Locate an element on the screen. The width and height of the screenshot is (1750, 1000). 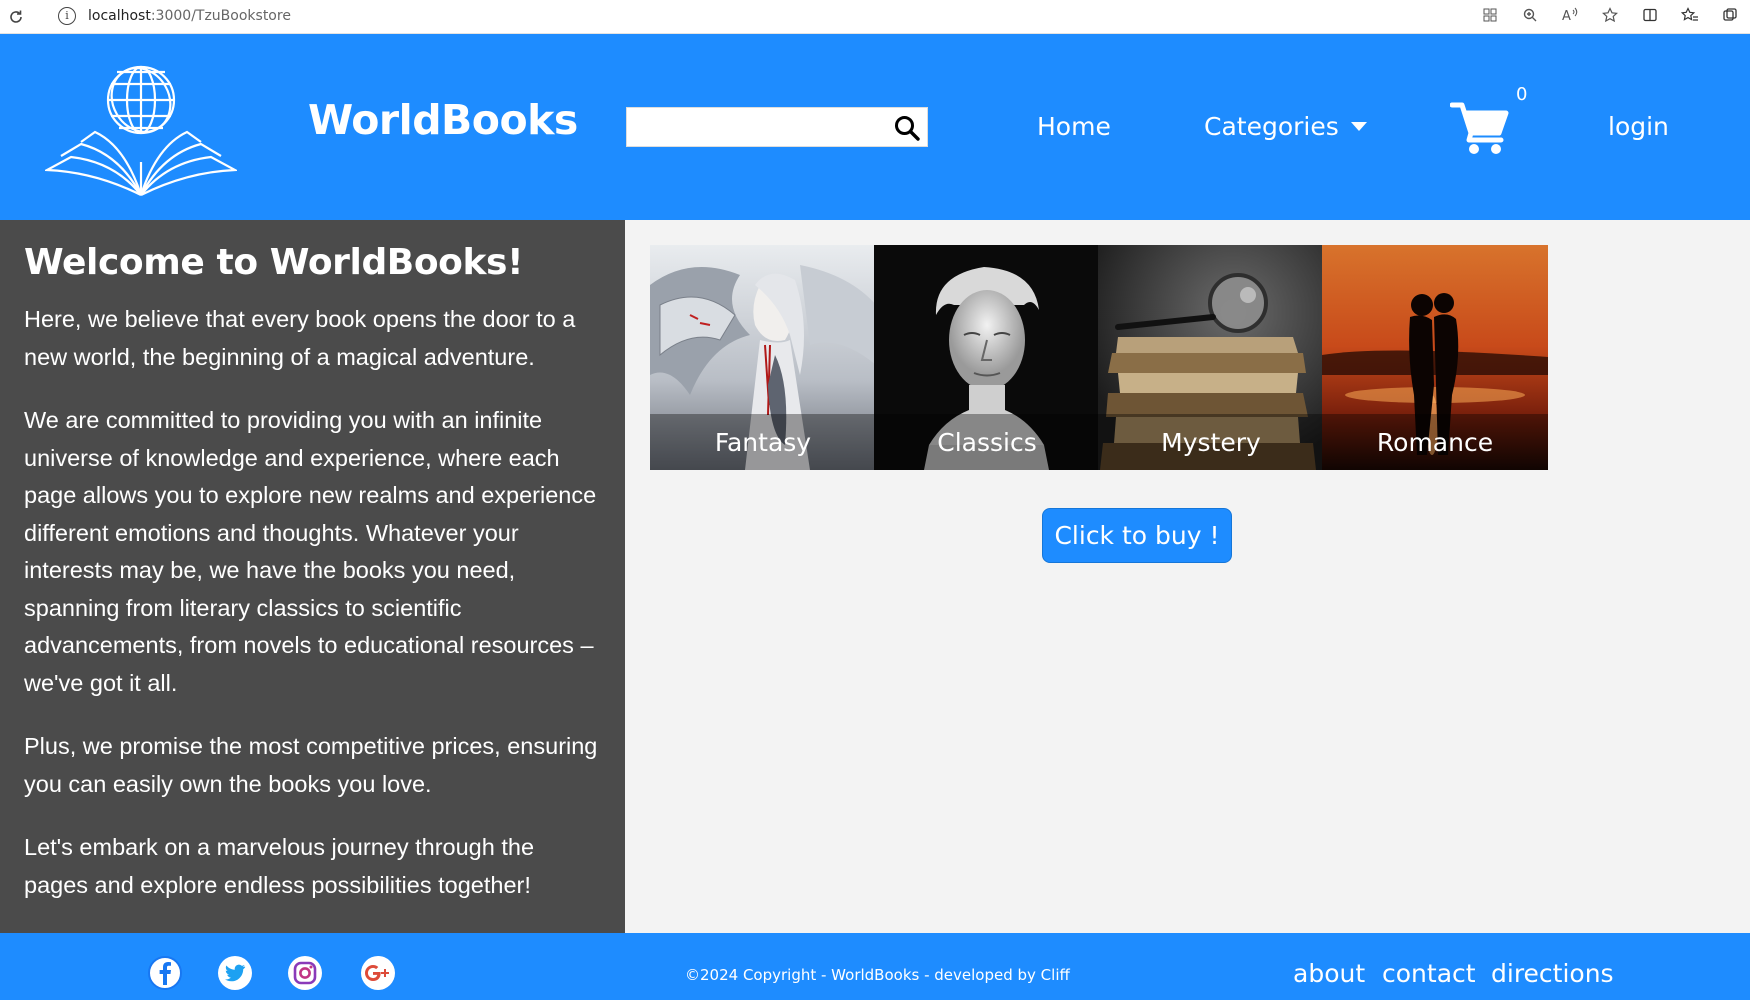
category-label: Fantasy is located at coordinates (763, 442).